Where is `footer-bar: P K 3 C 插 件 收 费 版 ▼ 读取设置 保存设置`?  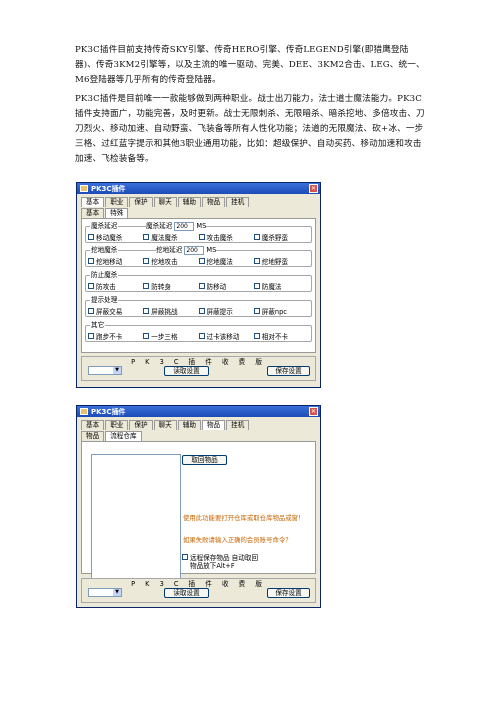 footer-bar: P K 3 C 插 件 收 费 版 ▼ 读取设置 保存设置 is located at coordinates (198, 590).